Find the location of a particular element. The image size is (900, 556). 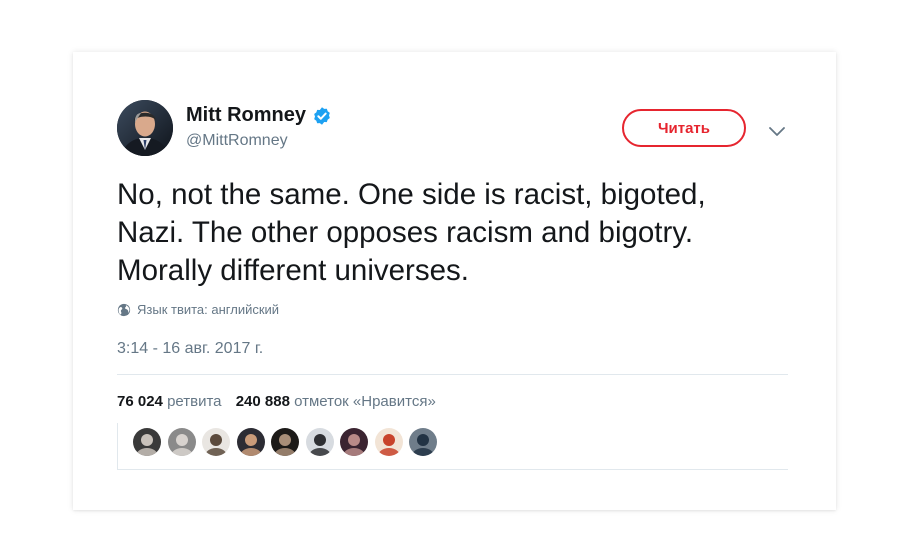

author-avatar-image is located at coordinates (145, 128).